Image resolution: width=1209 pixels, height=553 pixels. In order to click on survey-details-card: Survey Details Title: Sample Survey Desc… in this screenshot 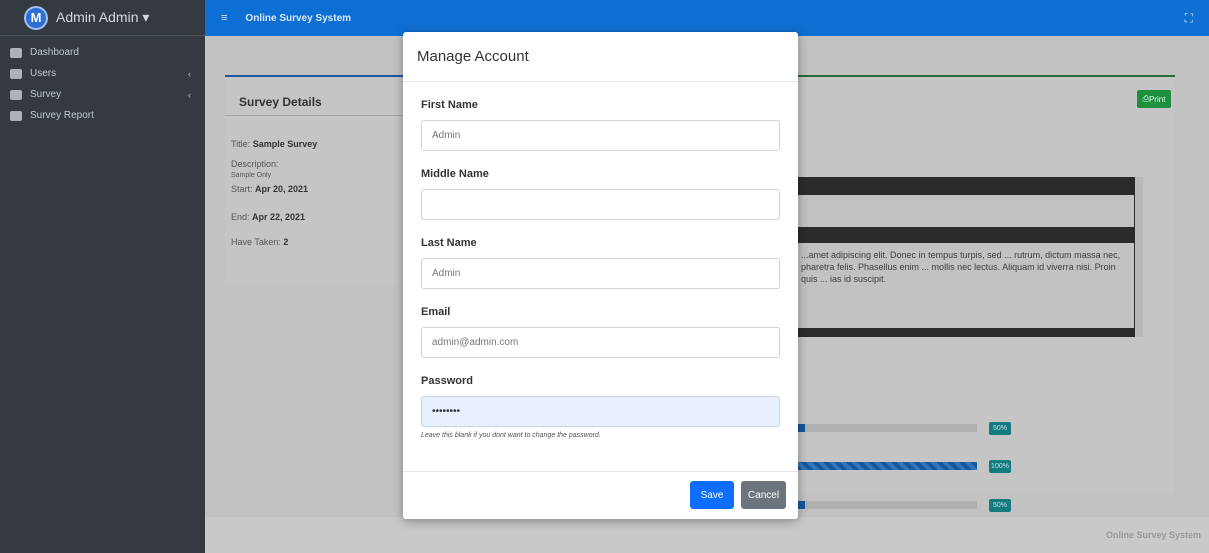, I will do `click(325, 180)`.